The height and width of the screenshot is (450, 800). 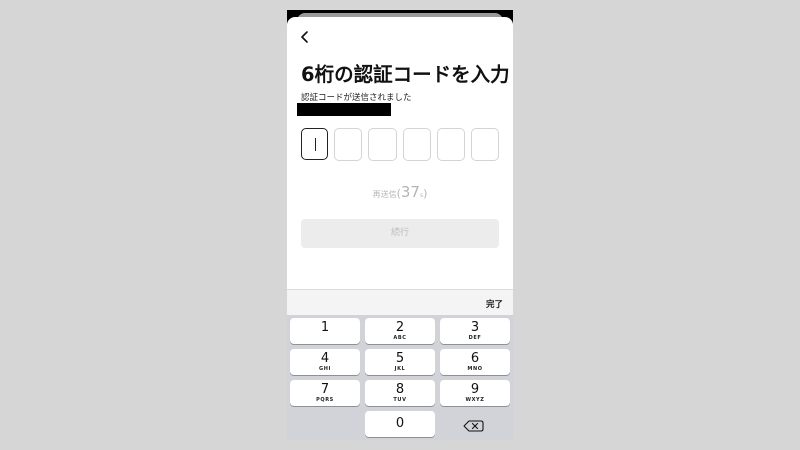 I want to click on key-7: 7 PQRS, so click(x=325, y=393).